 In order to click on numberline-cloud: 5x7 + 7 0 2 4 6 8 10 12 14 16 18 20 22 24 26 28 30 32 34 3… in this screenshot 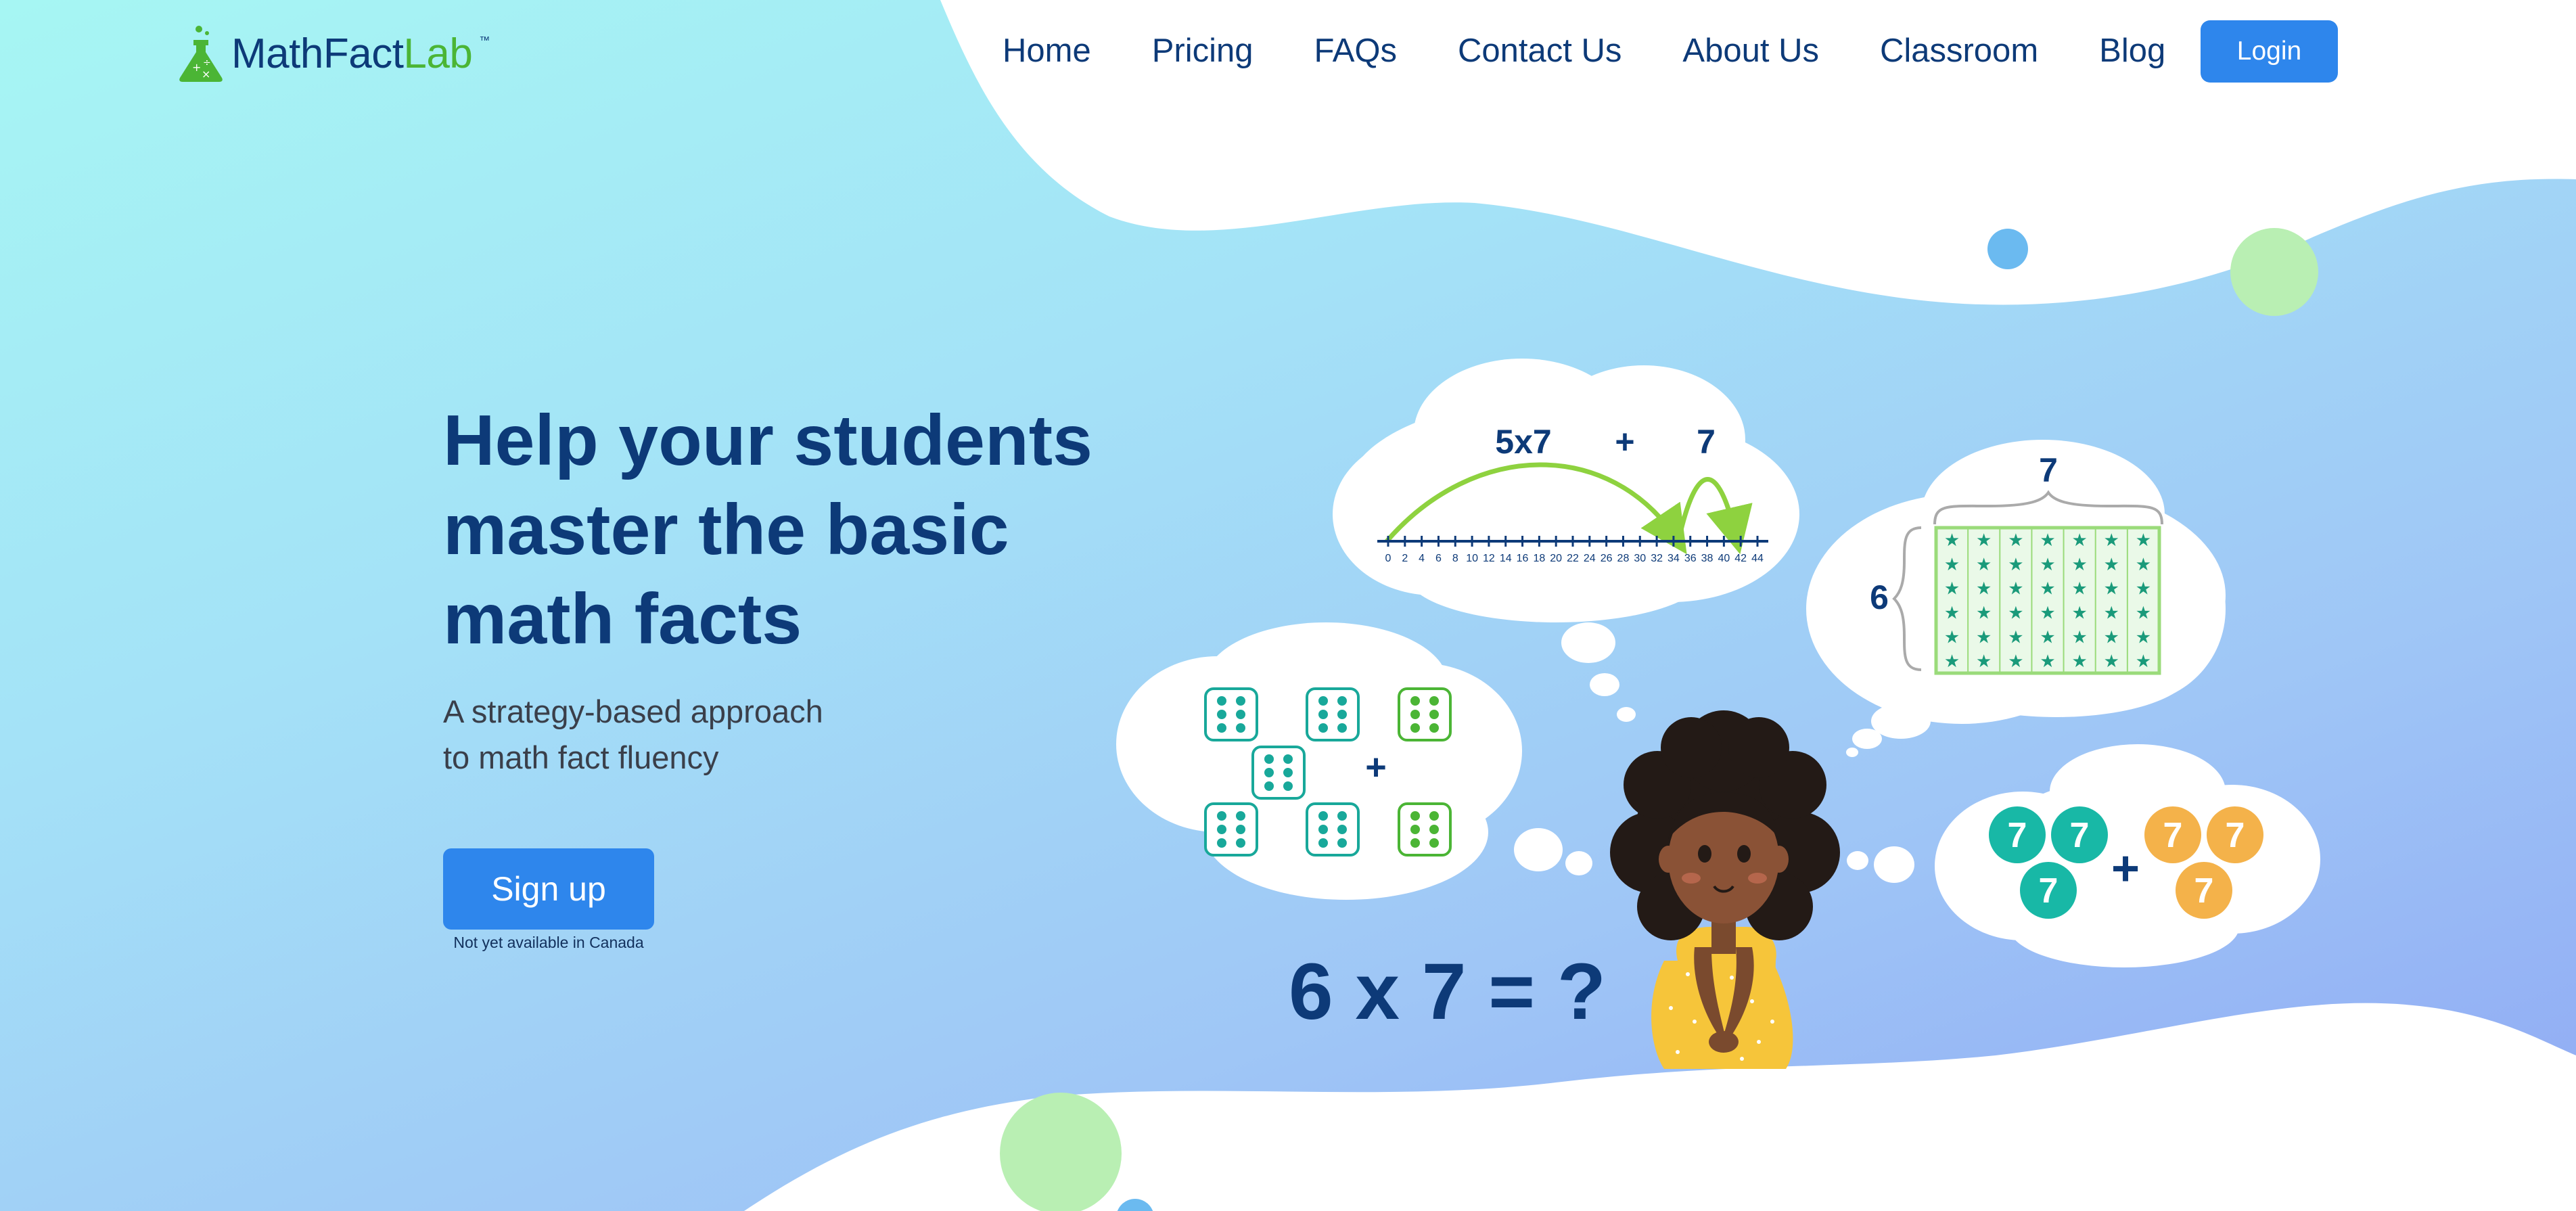, I will do `click(1566, 491)`.